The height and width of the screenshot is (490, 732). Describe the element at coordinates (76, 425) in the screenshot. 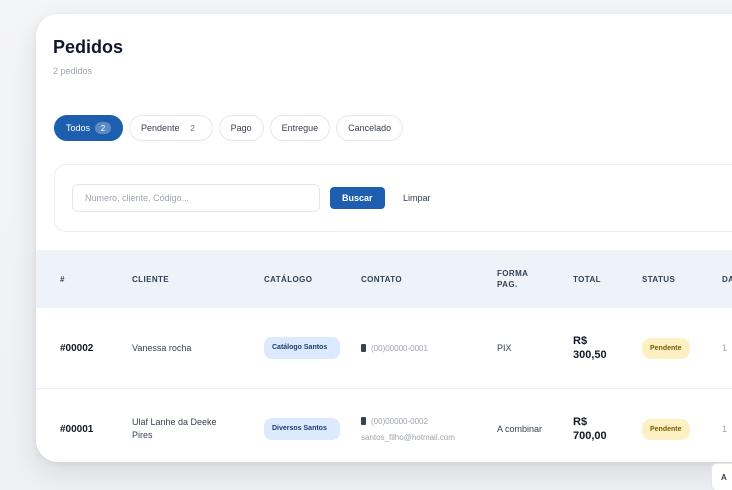

I see `order-id: #00001` at that location.